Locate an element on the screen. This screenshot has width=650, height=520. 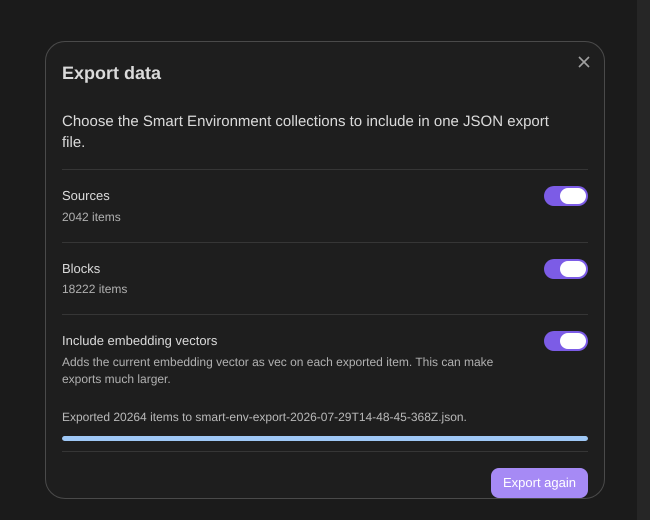
setting-description: 2042 items is located at coordinates (92, 217).